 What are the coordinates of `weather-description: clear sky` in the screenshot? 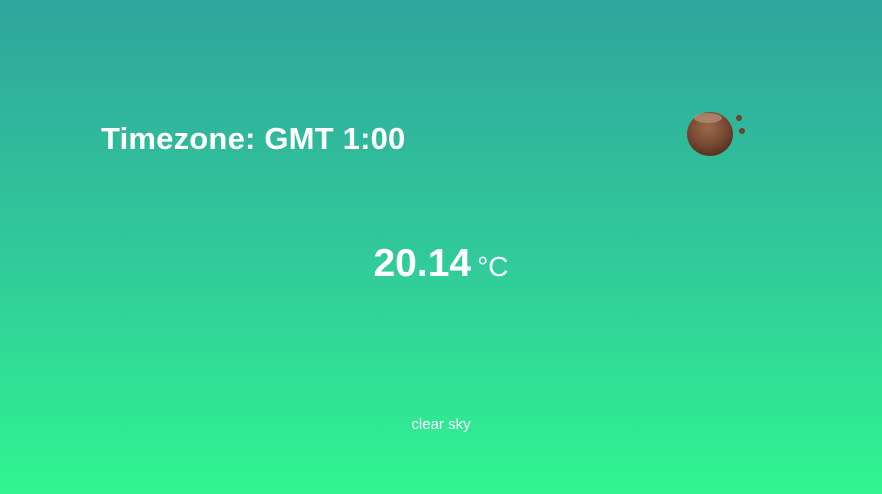 It's located at (441, 424).